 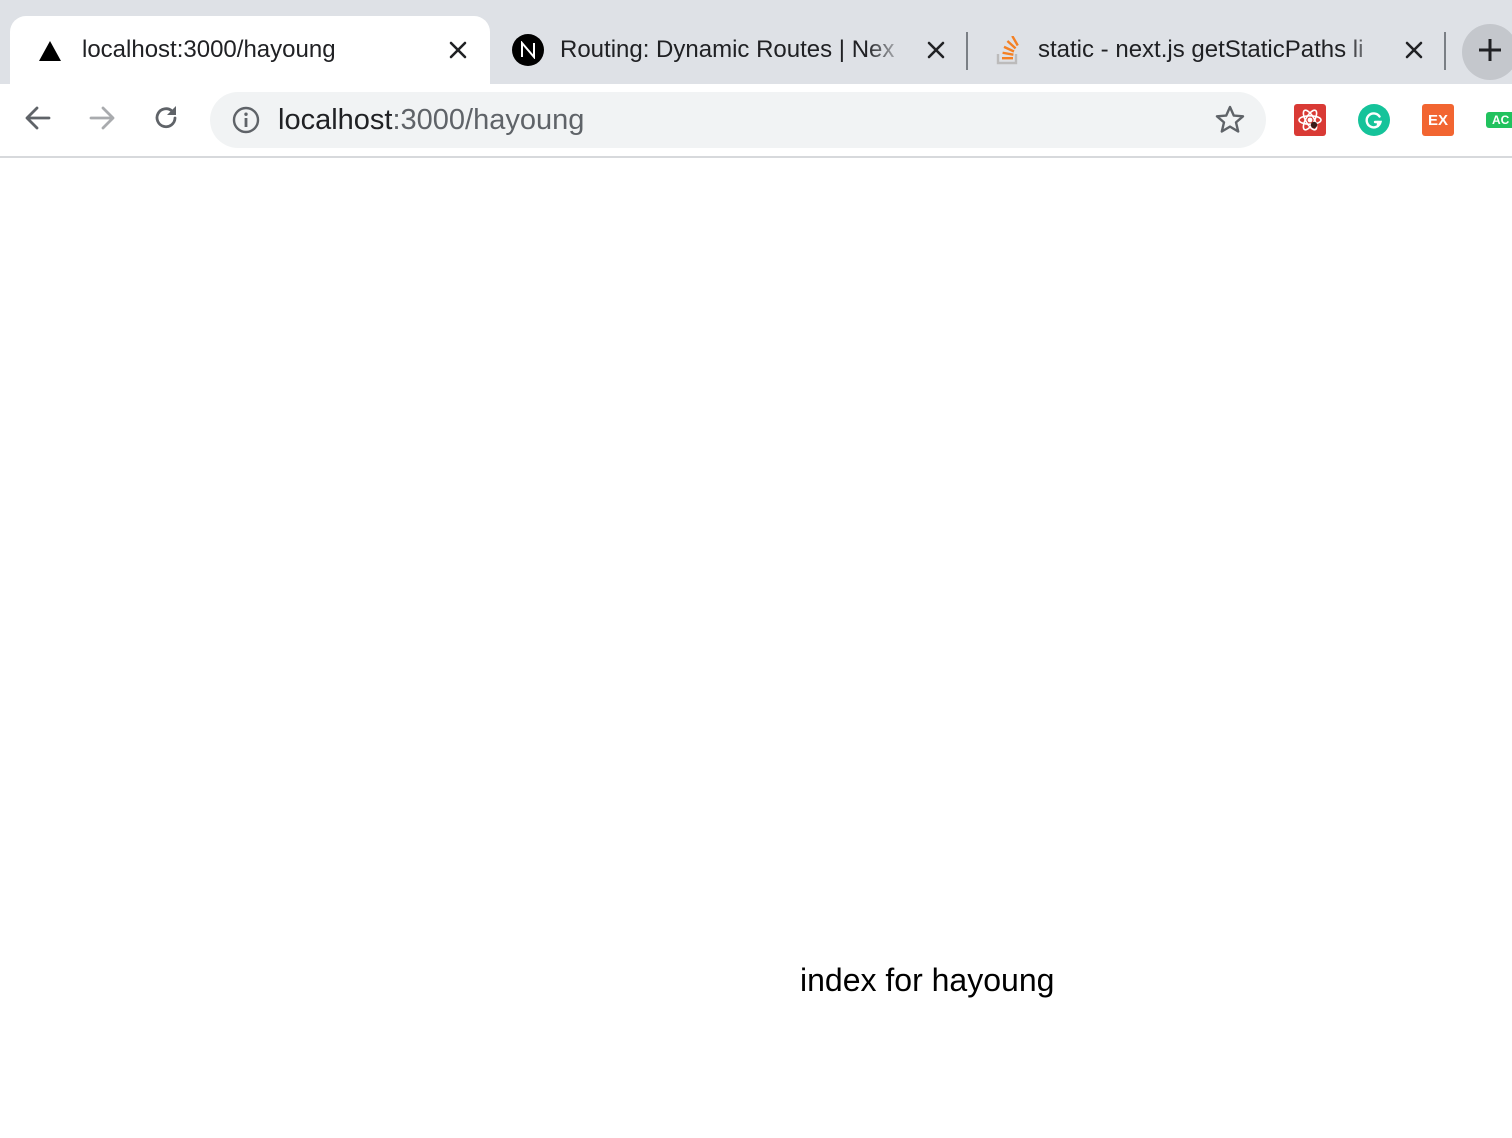 I want to click on nextjs-favicon-icon, so click(x=528, y=50).